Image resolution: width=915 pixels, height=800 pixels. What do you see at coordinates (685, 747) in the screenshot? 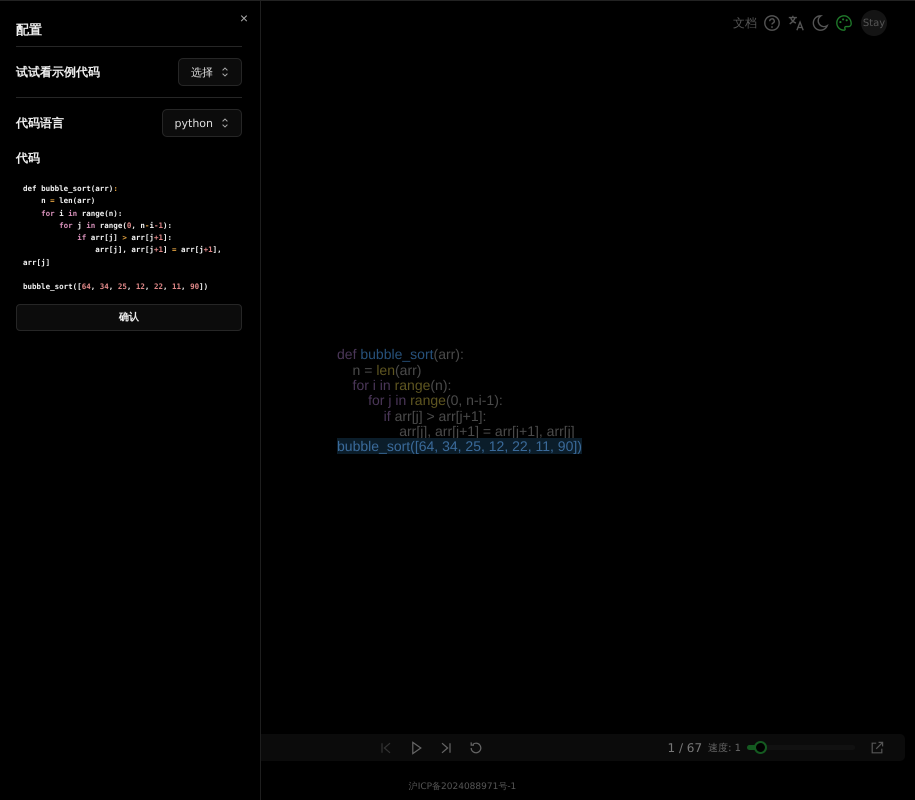
I see `step-counter: 1 / 67` at bounding box center [685, 747].